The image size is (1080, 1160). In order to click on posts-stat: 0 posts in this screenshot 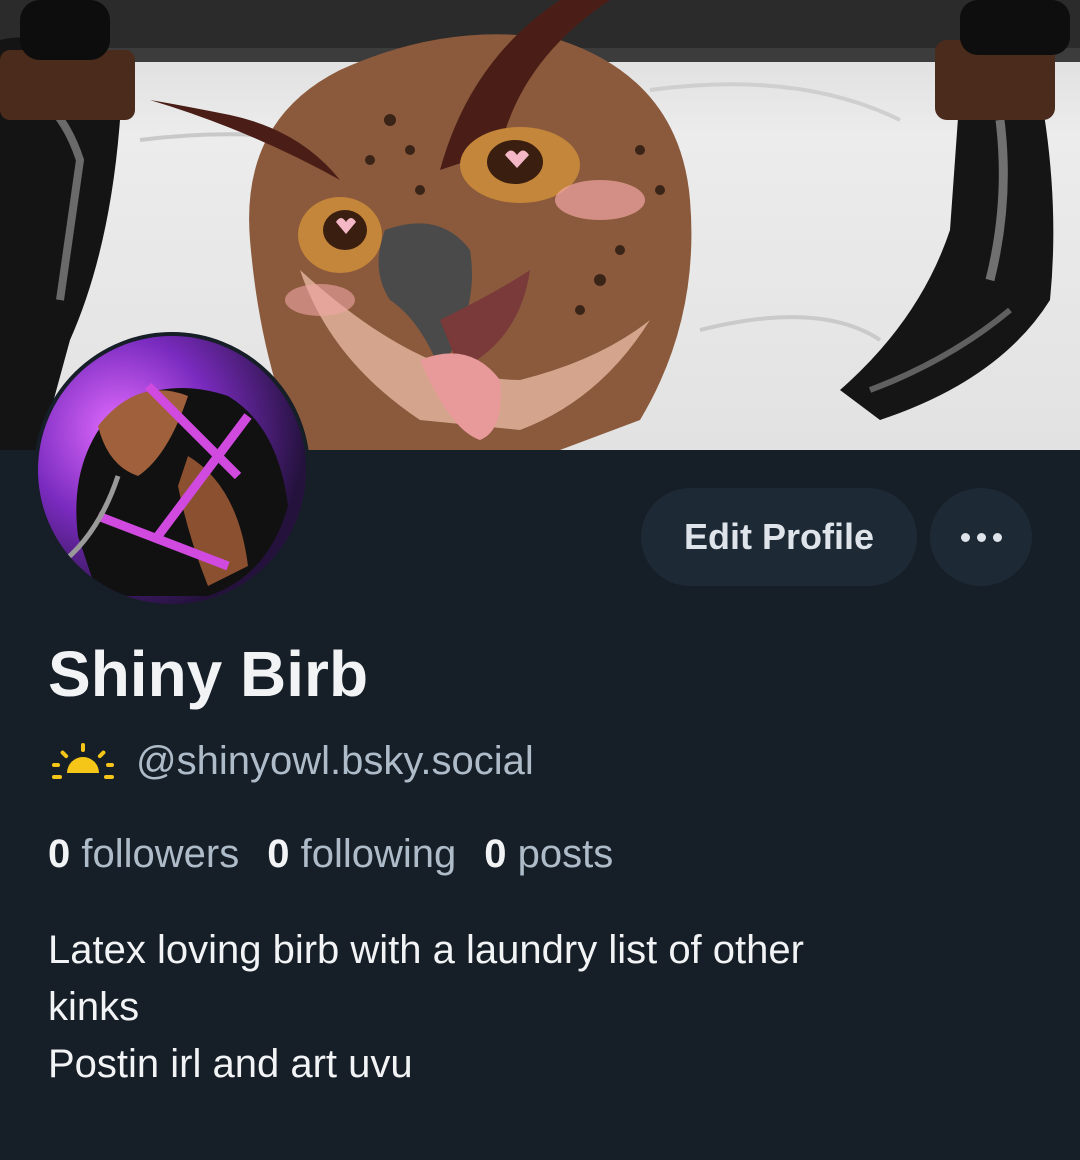, I will do `click(548, 854)`.